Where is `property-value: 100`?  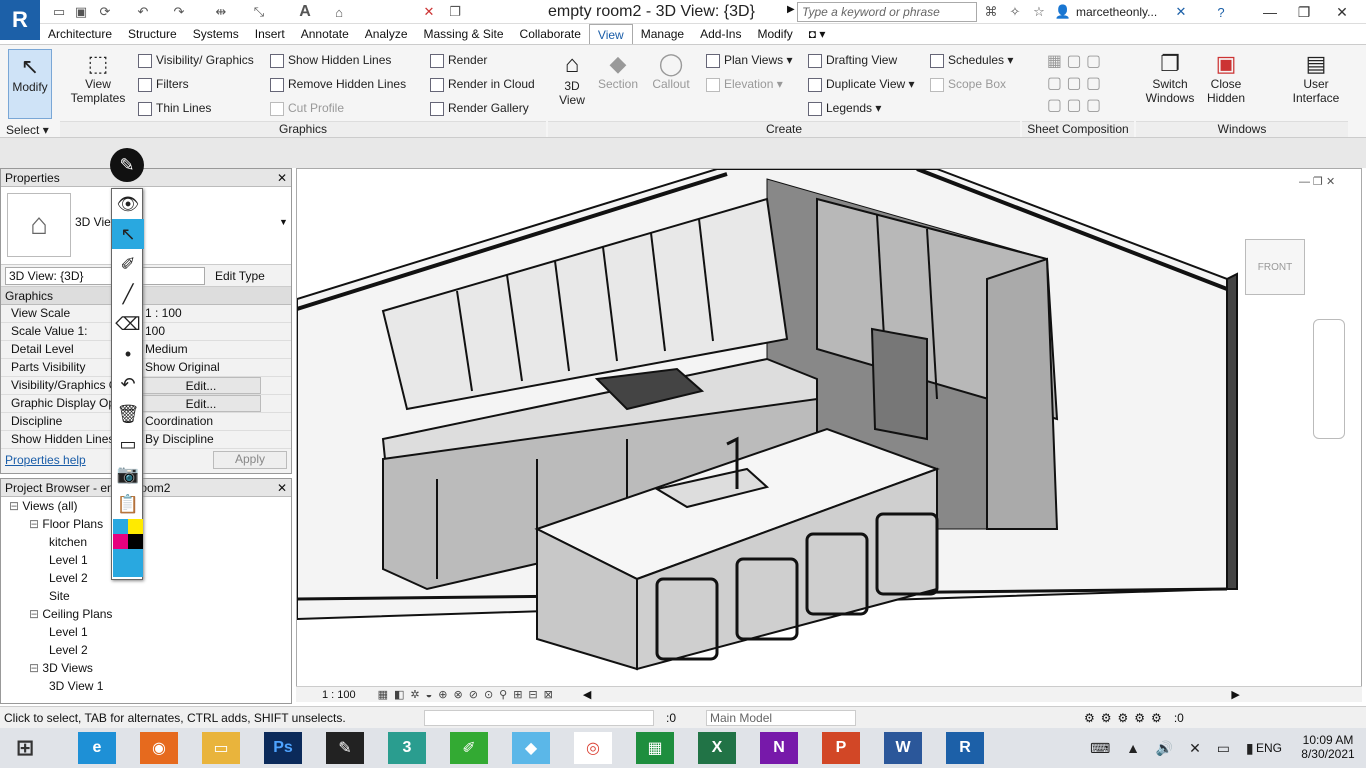
property-value: 100 is located at coordinates (201, 331).